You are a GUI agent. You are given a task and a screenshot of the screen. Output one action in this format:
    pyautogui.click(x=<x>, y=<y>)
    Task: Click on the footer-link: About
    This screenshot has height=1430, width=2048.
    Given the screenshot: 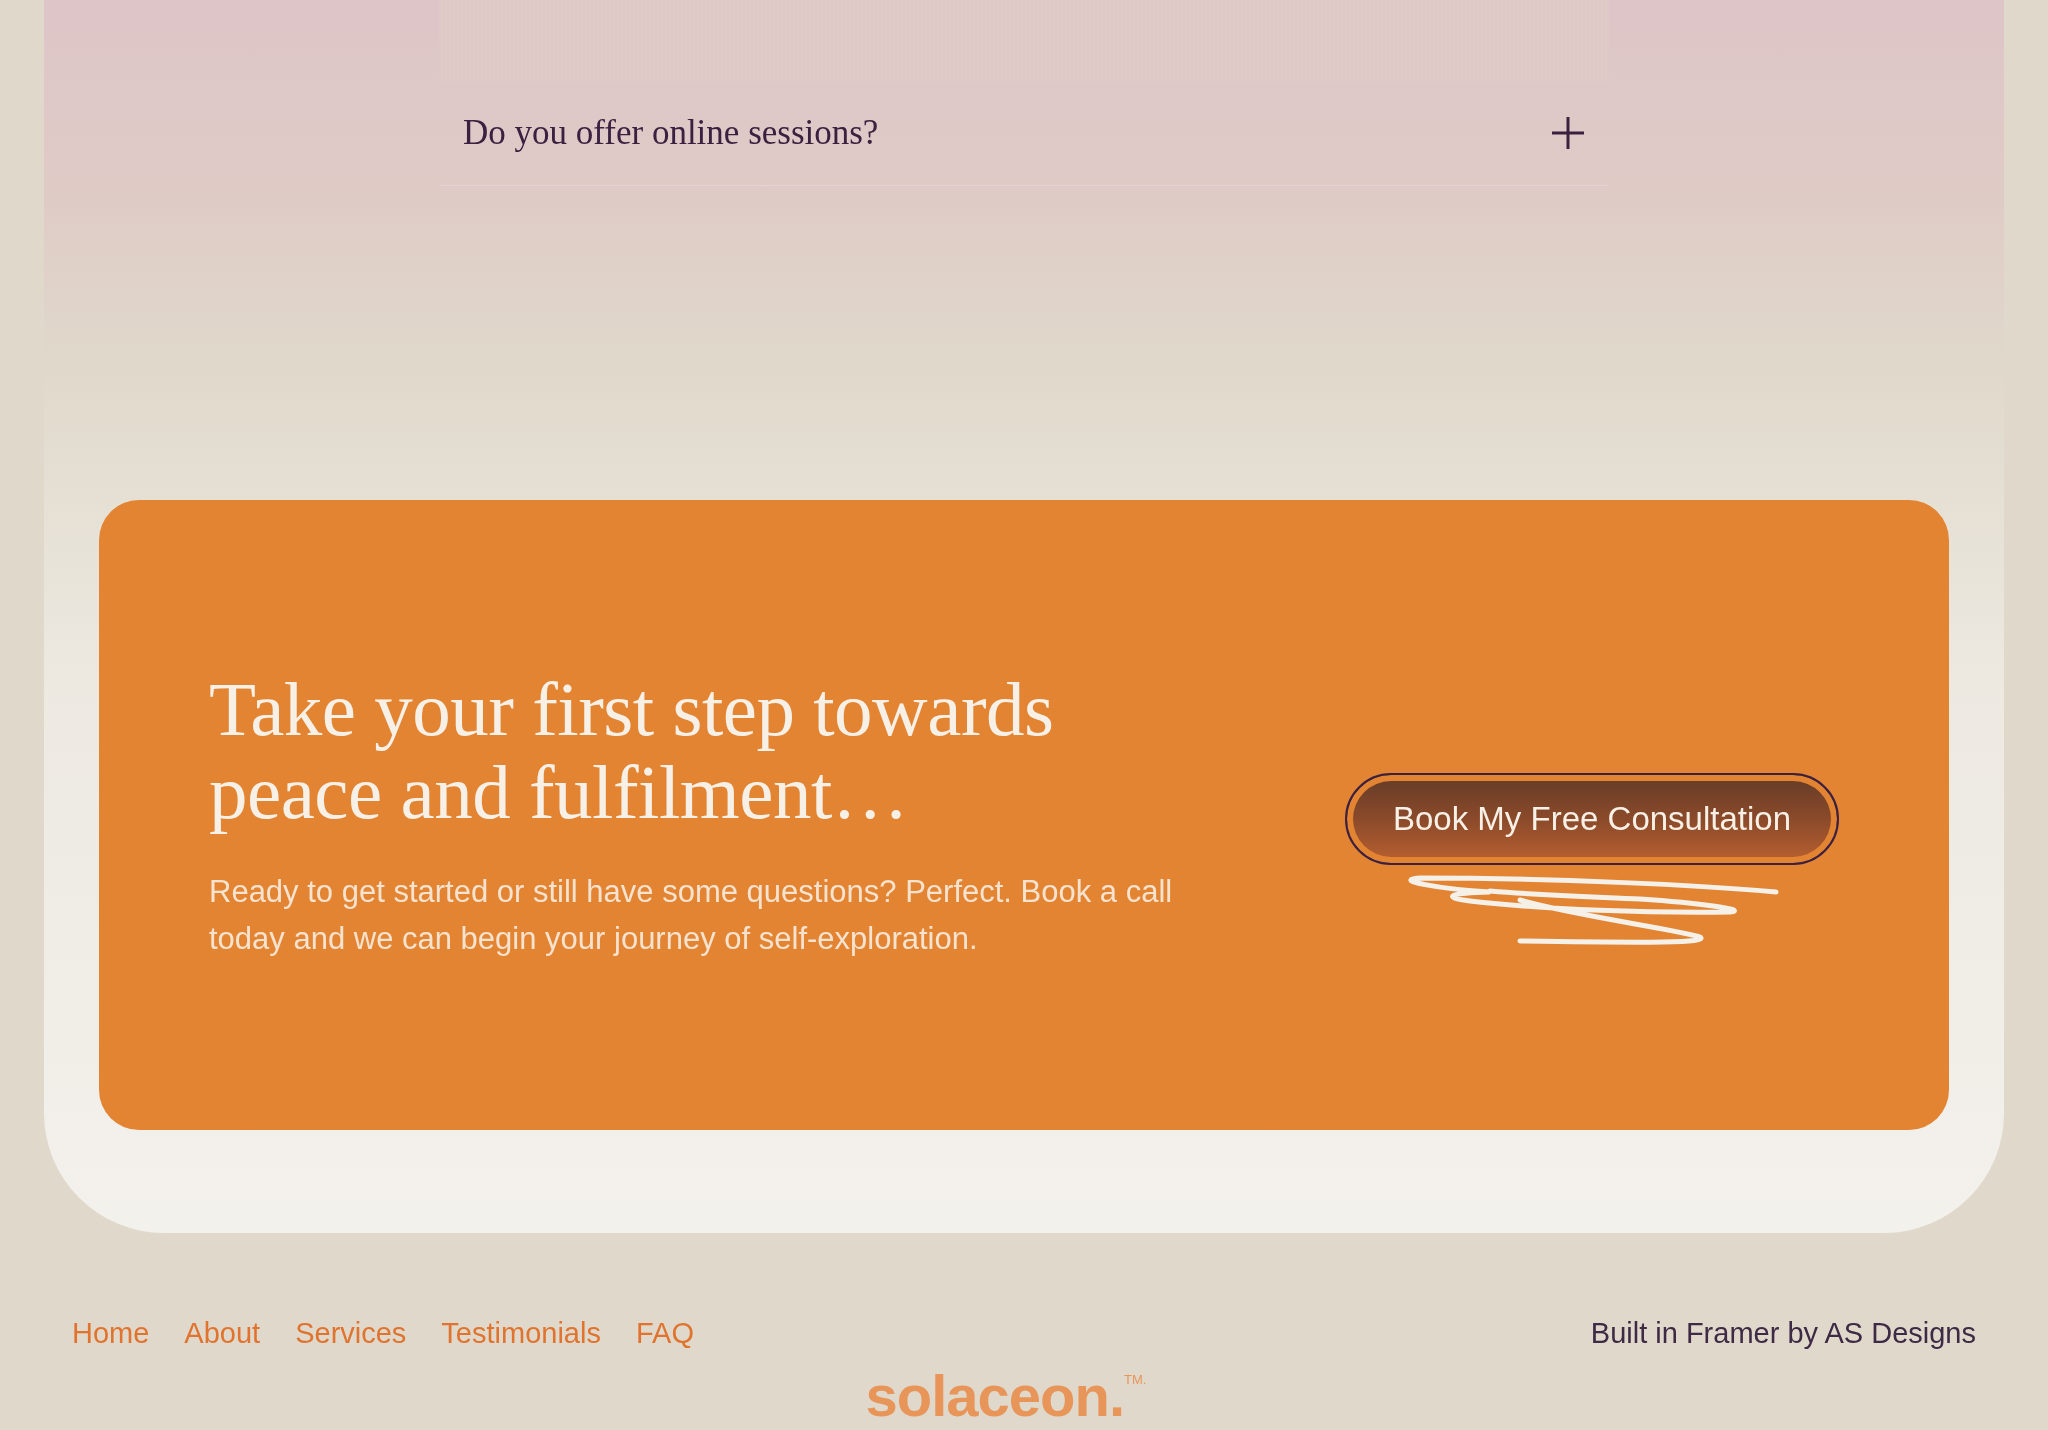 What is the action you would take?
    pyautogui.click(x=222, y=1333)
    